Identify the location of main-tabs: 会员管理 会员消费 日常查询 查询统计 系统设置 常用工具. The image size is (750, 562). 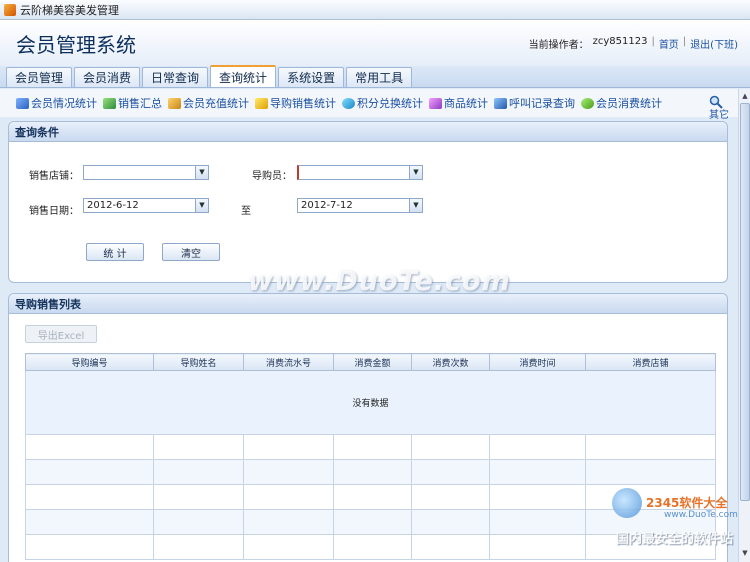
(375, 76).